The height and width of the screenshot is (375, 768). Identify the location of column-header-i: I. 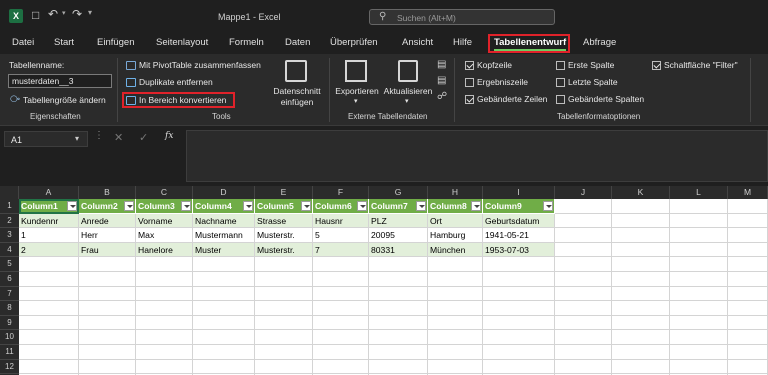
(519, 192).